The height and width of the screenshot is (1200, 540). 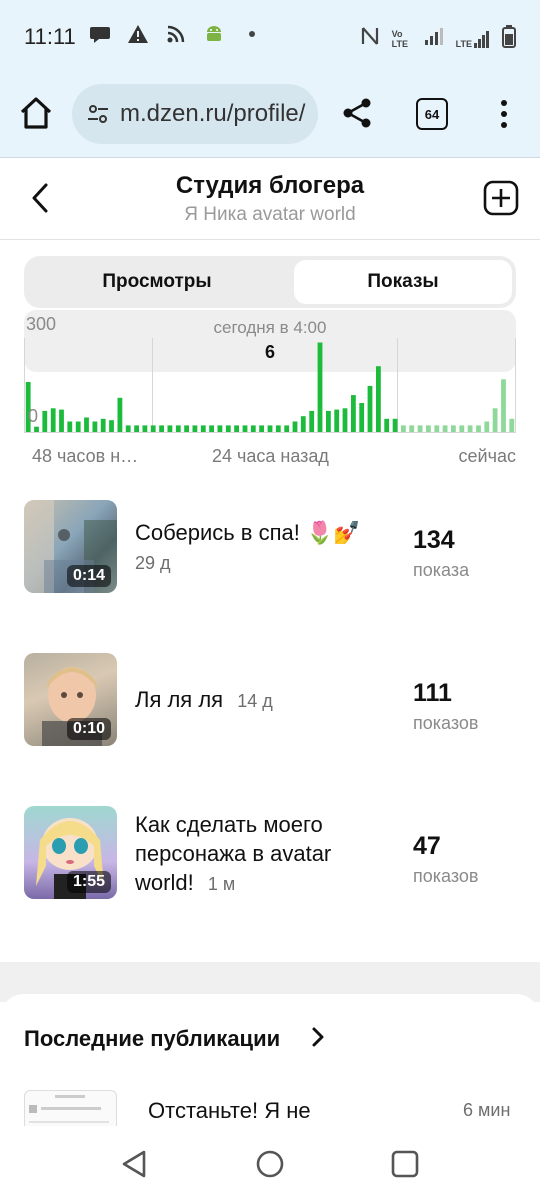 I want to click on add-publication-button, so click(x=501, y=198).